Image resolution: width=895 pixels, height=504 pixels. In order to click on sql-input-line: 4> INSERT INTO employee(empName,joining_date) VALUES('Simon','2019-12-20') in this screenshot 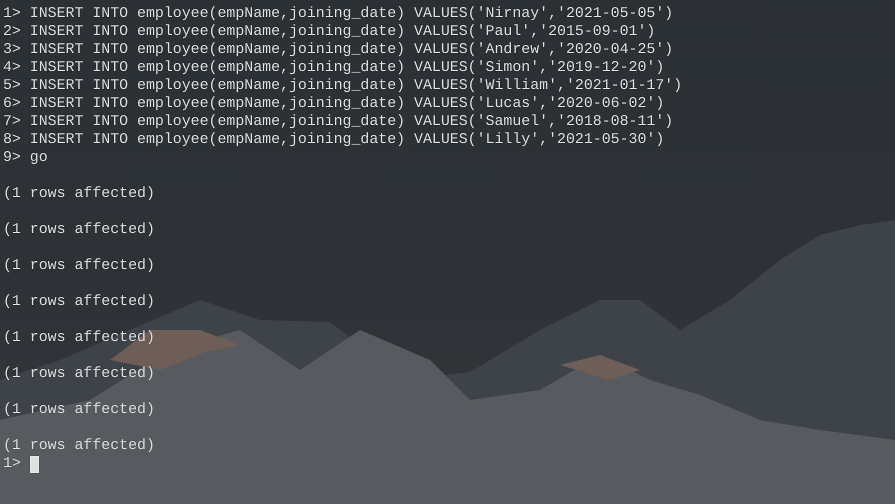, I will do `click(333, 68)`.